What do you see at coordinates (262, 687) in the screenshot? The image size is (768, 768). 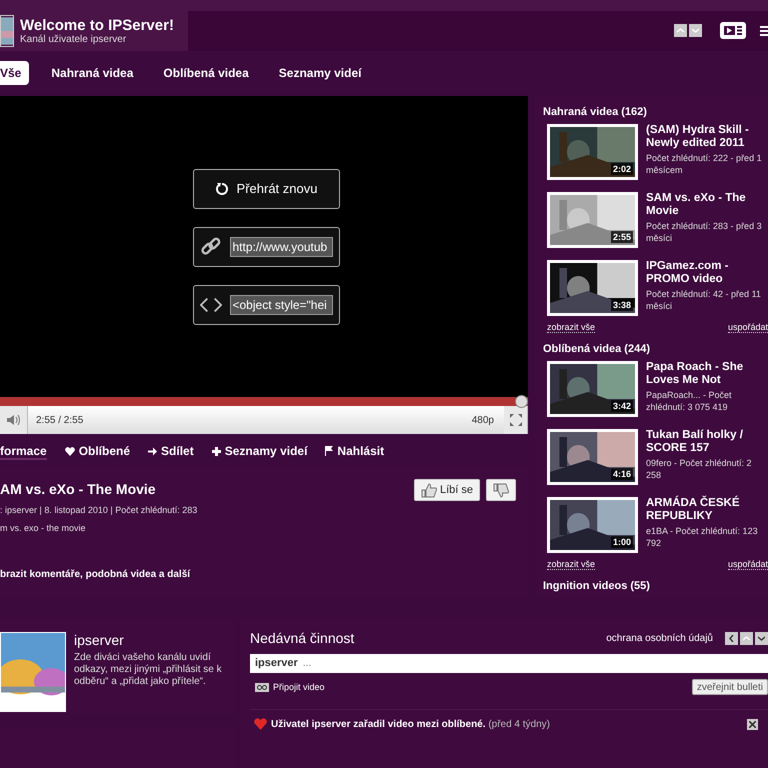 I see `film-icon` at bounding box center [262, 687].